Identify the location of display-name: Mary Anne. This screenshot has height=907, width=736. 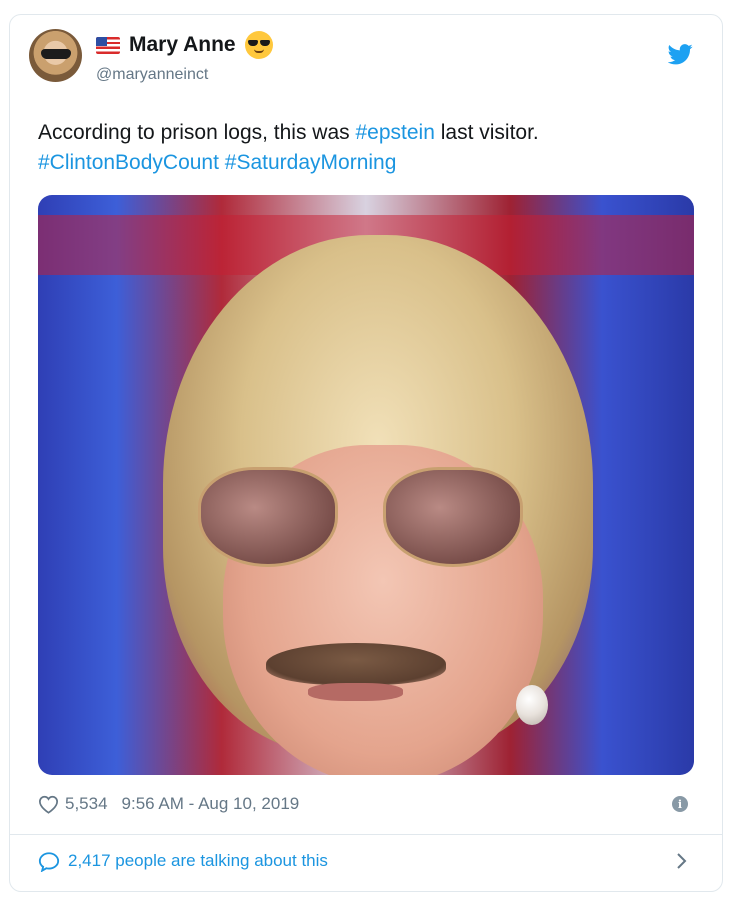
(182, 45).